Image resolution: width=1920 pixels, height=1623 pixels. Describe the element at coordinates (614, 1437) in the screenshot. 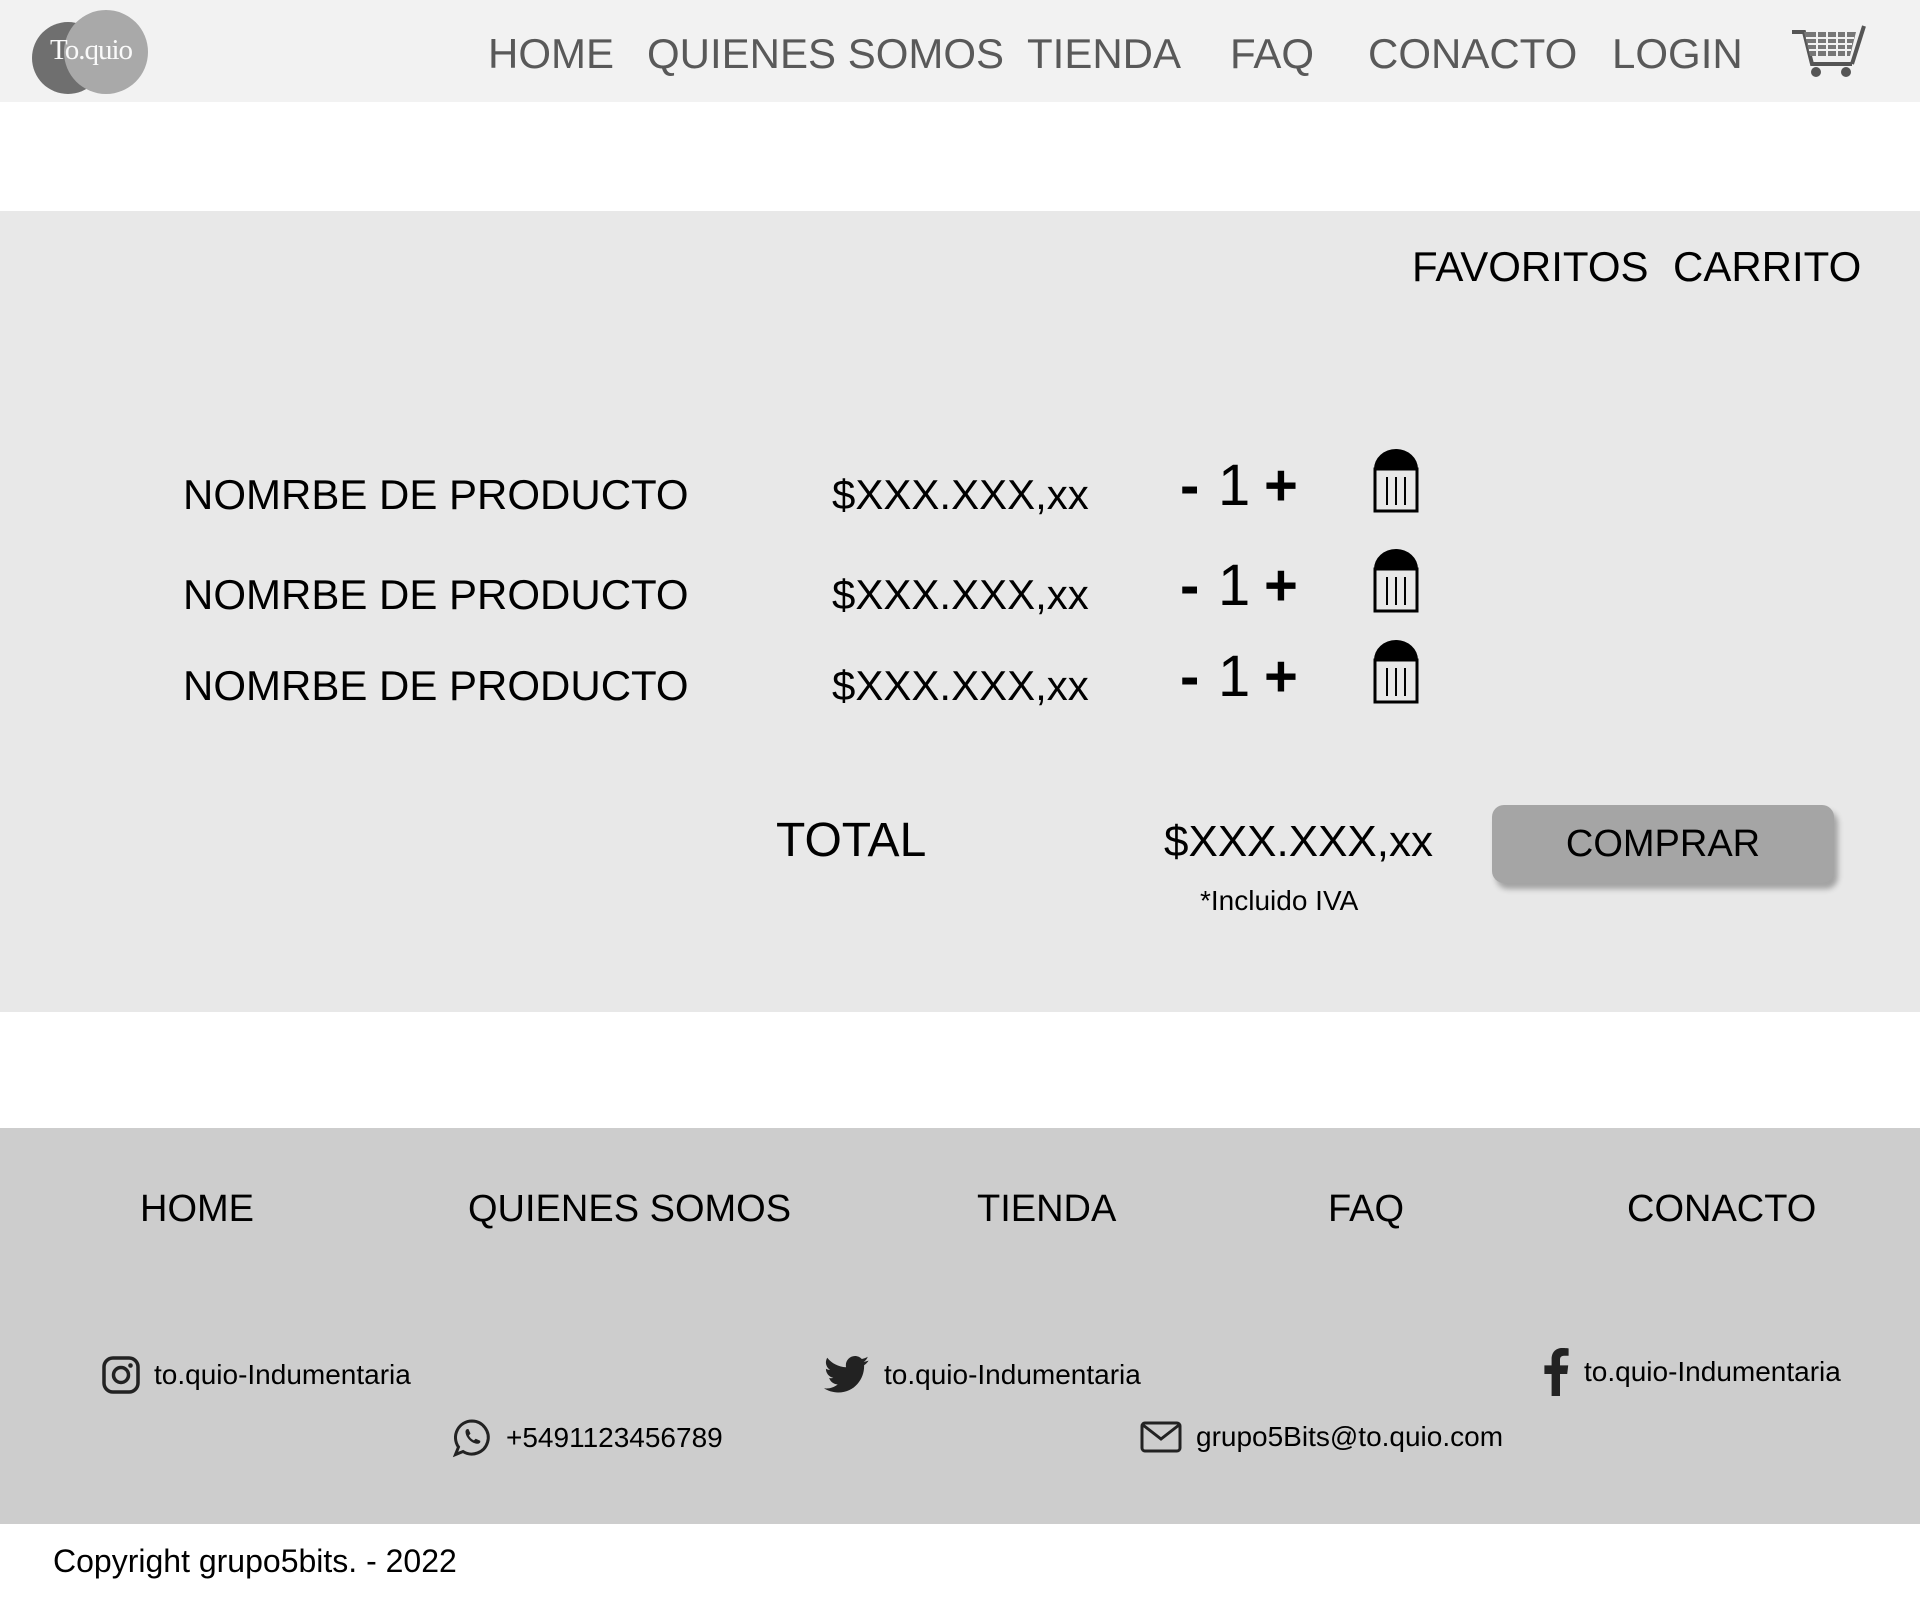

I see `whatsapp-number: +5491123456789` at that location.